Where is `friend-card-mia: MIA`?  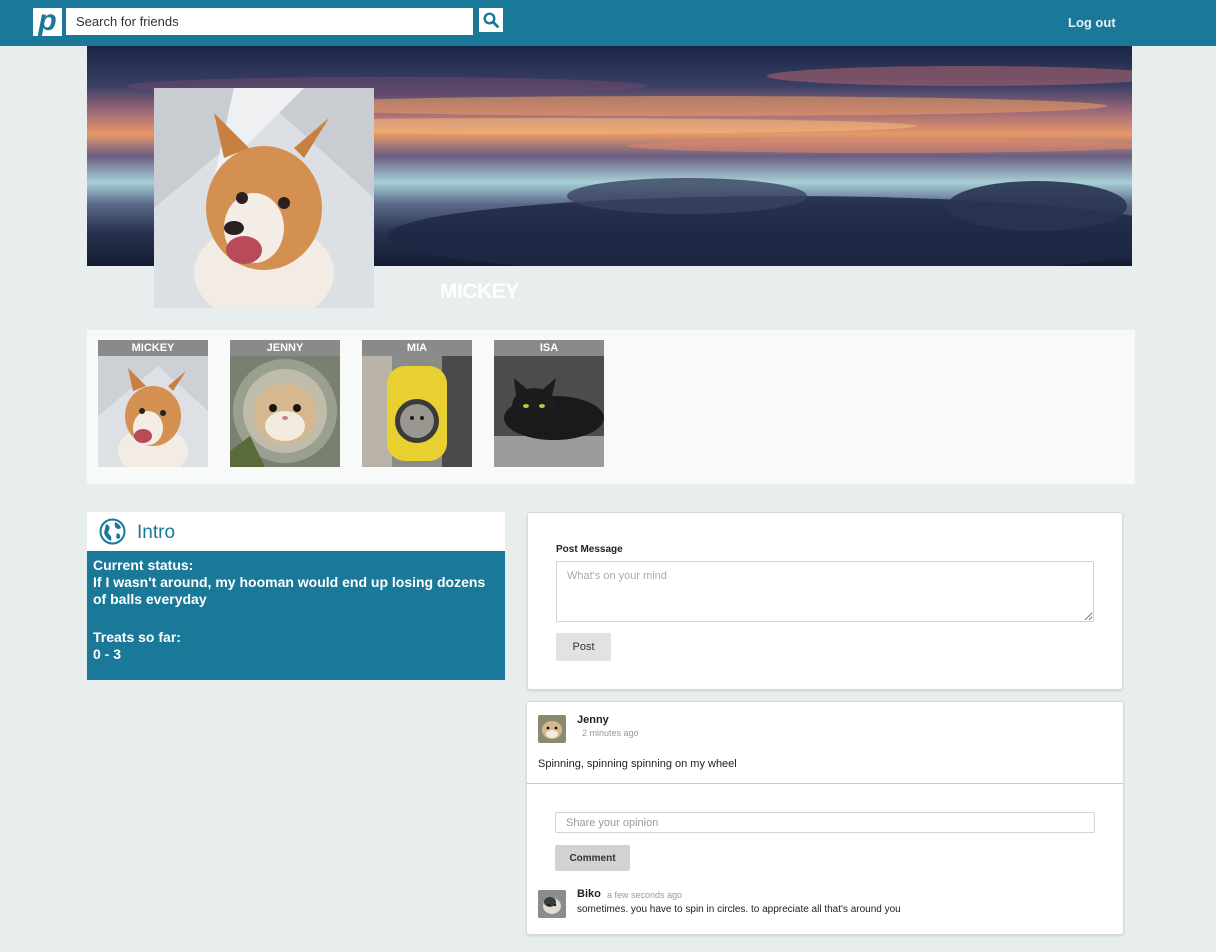
friend-card-mia: MIA is located at coordinates (417, 403).